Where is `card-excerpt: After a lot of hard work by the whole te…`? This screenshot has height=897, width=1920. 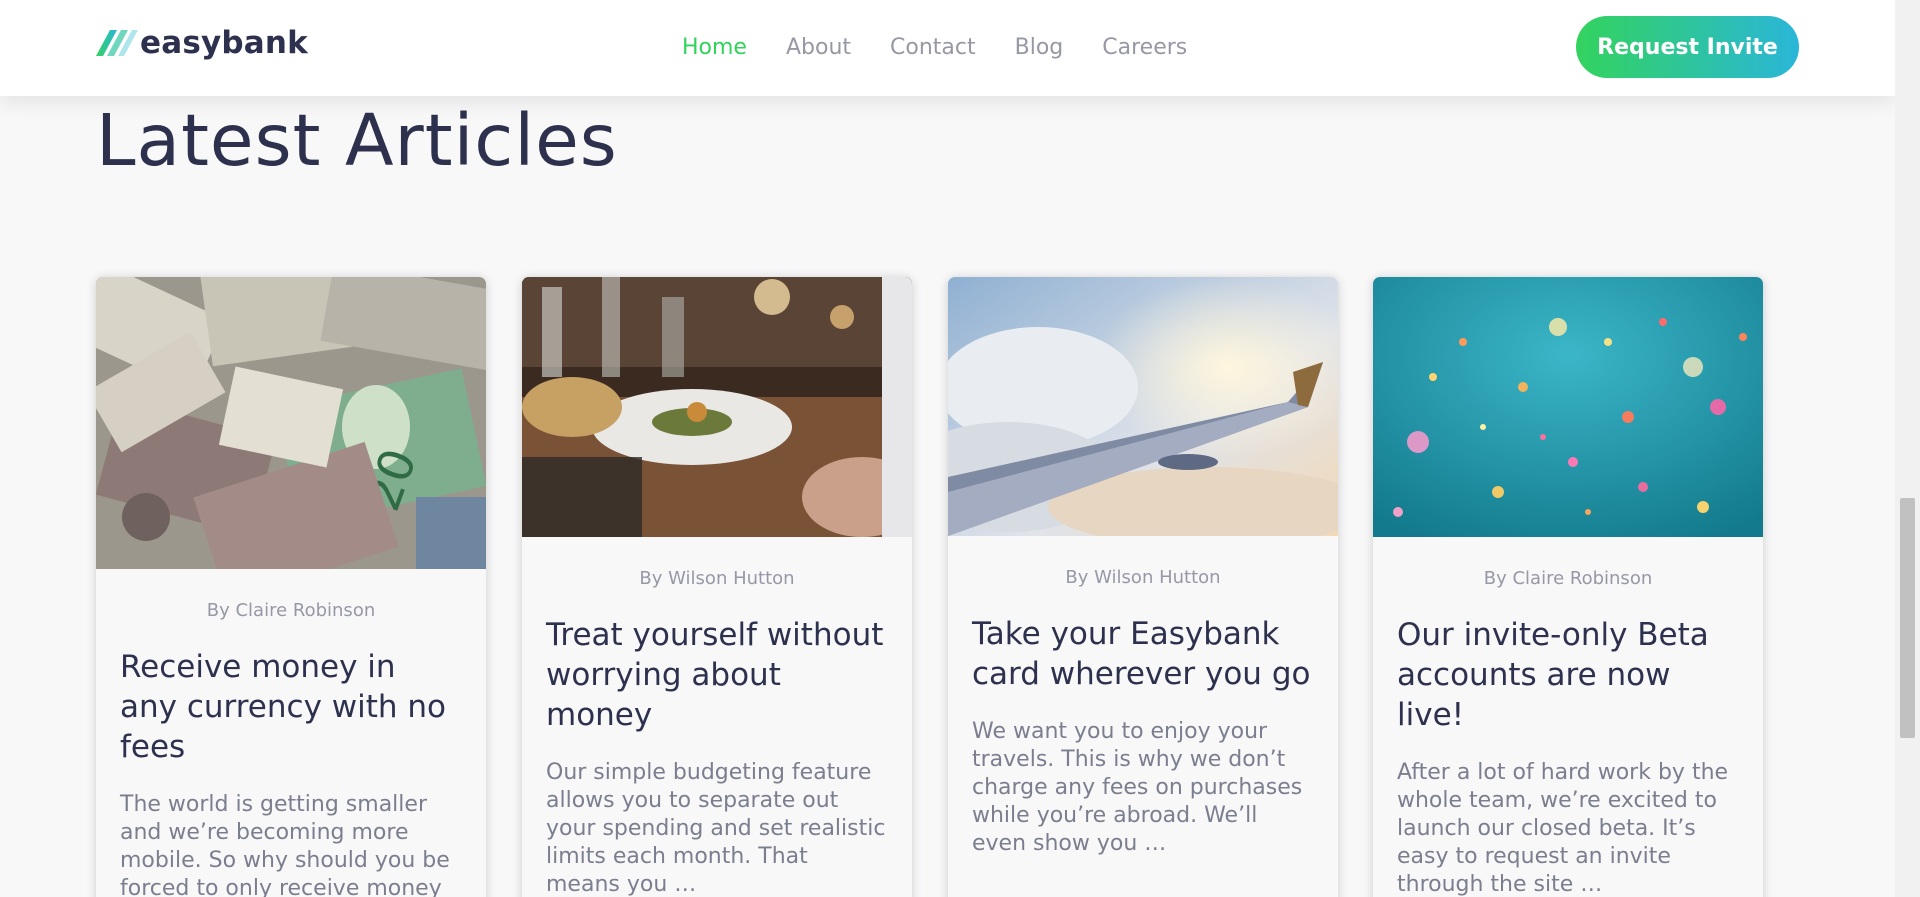 card-excerpt: After a lot of hard work by the whole te… is located at coordinates (1563, 828).